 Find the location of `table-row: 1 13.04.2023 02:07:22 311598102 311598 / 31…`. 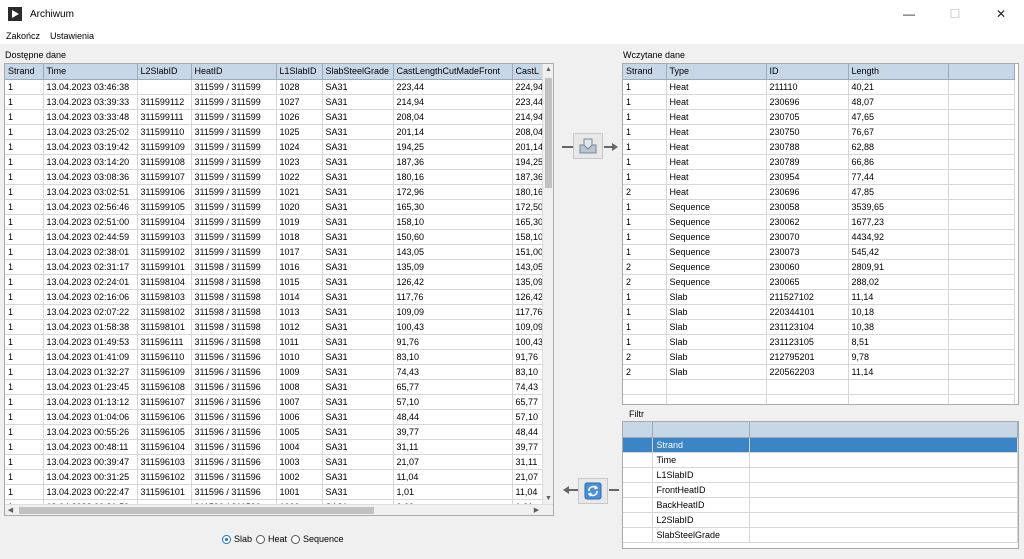

table-row: 1 13.04.2023 02:07:22 311598102 311598 / 31… is located at coordinates (276, 312).